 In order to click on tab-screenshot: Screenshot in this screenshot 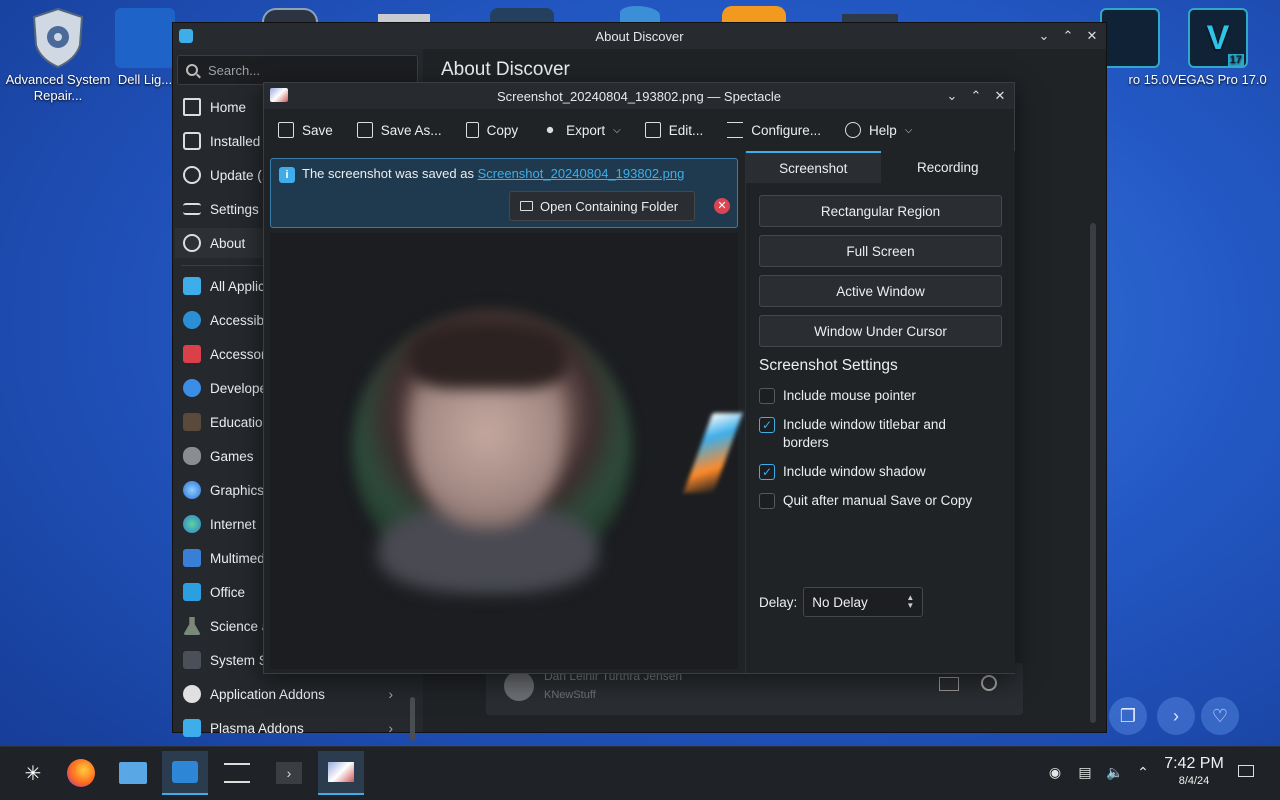, I will do `click(813, 167)`.